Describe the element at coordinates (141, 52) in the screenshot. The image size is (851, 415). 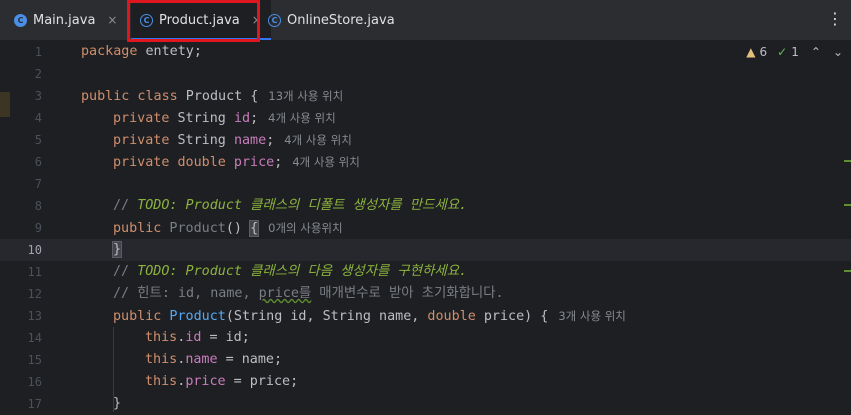
I see `code-line-1: package entety;` at that location.